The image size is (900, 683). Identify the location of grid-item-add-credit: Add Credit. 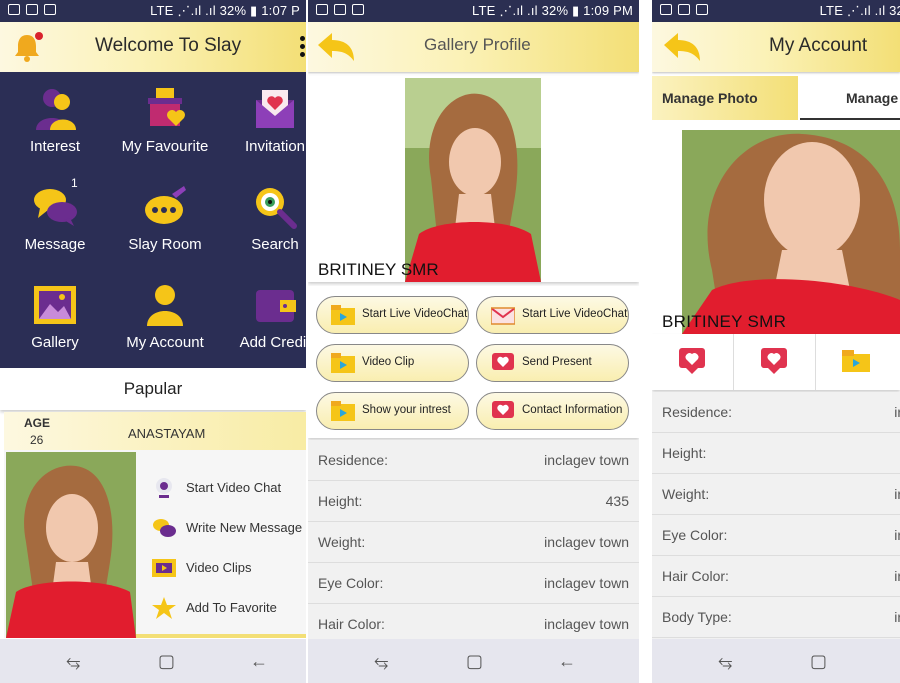
(265, 316).